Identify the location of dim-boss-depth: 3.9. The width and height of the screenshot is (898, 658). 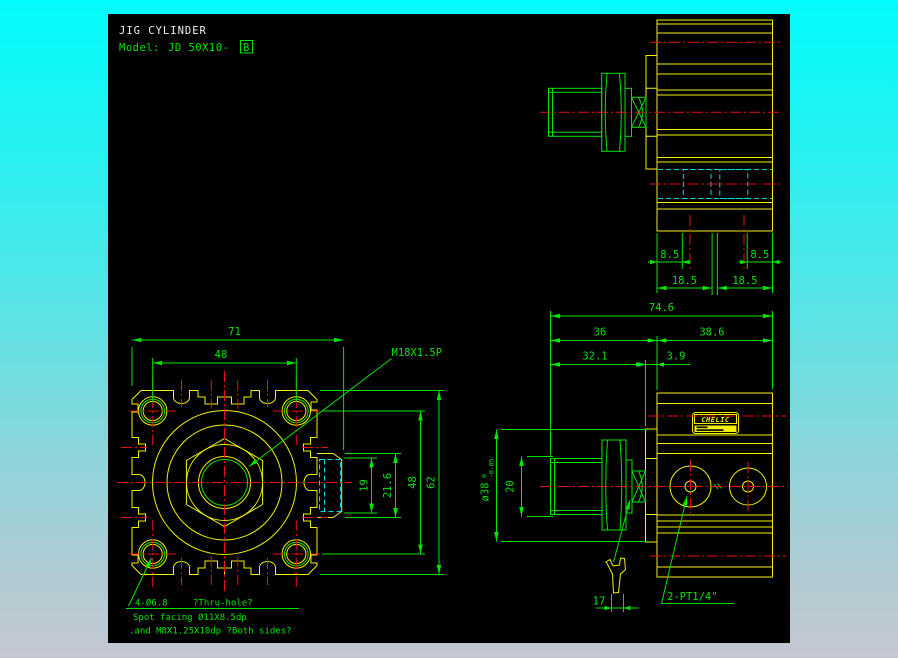
(676, 357).